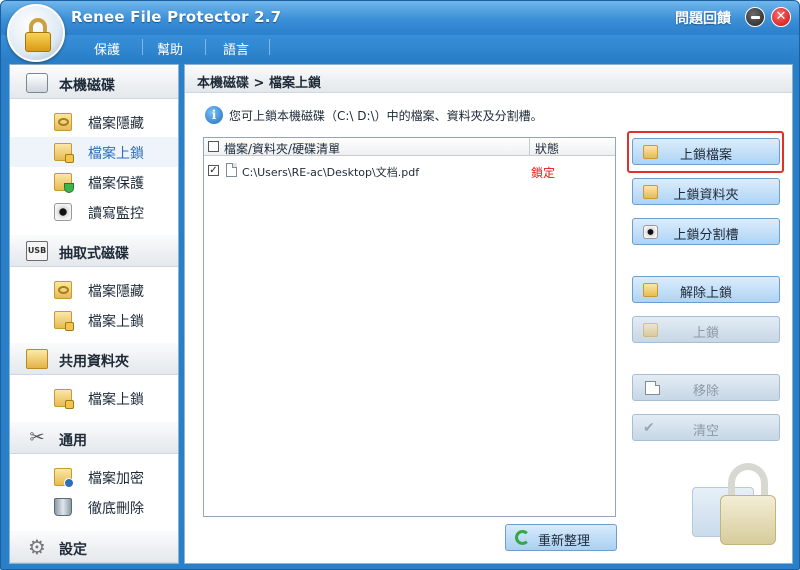  I want to click on minimize-button, so click(755, 17).